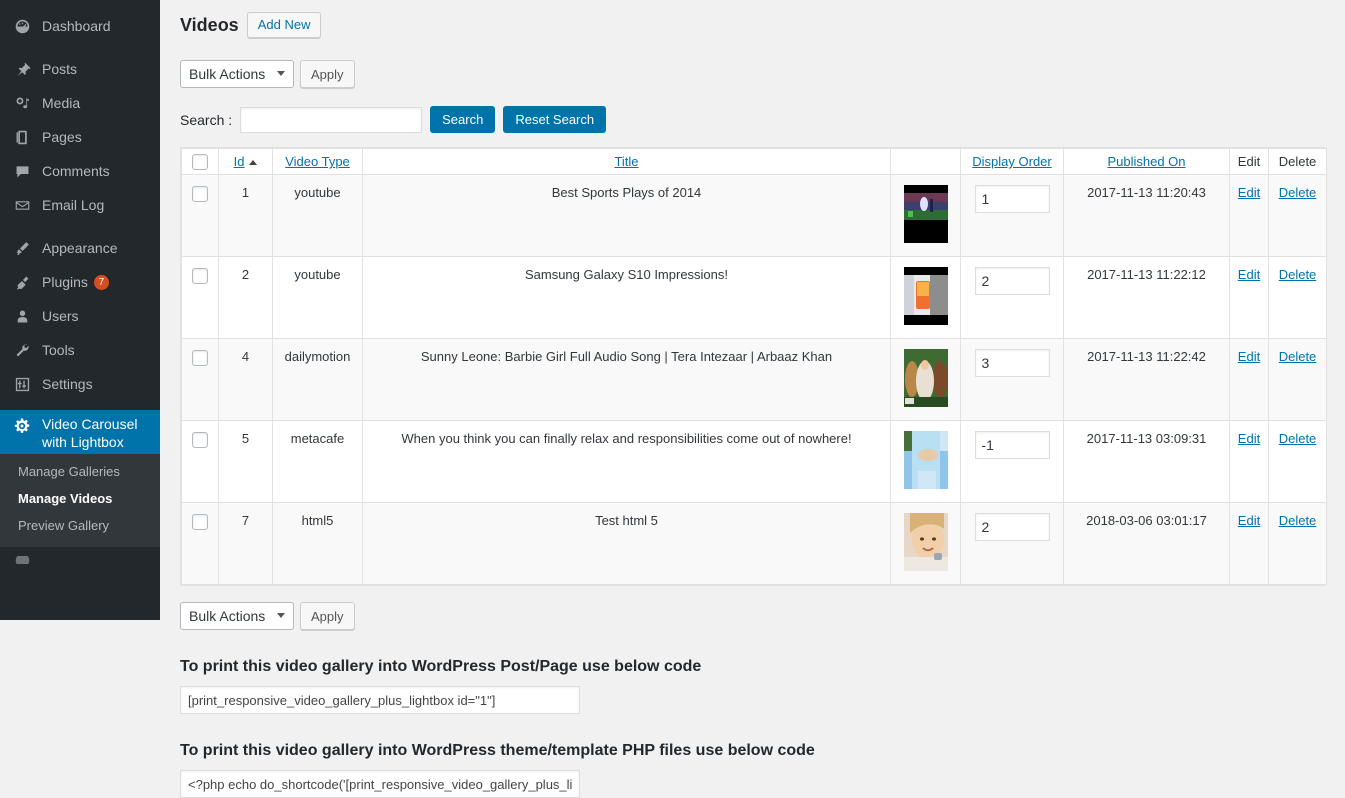  Describe the element at coordinates (284, 25) in the screenshot. I see `add-new-button: Add New` at that location.